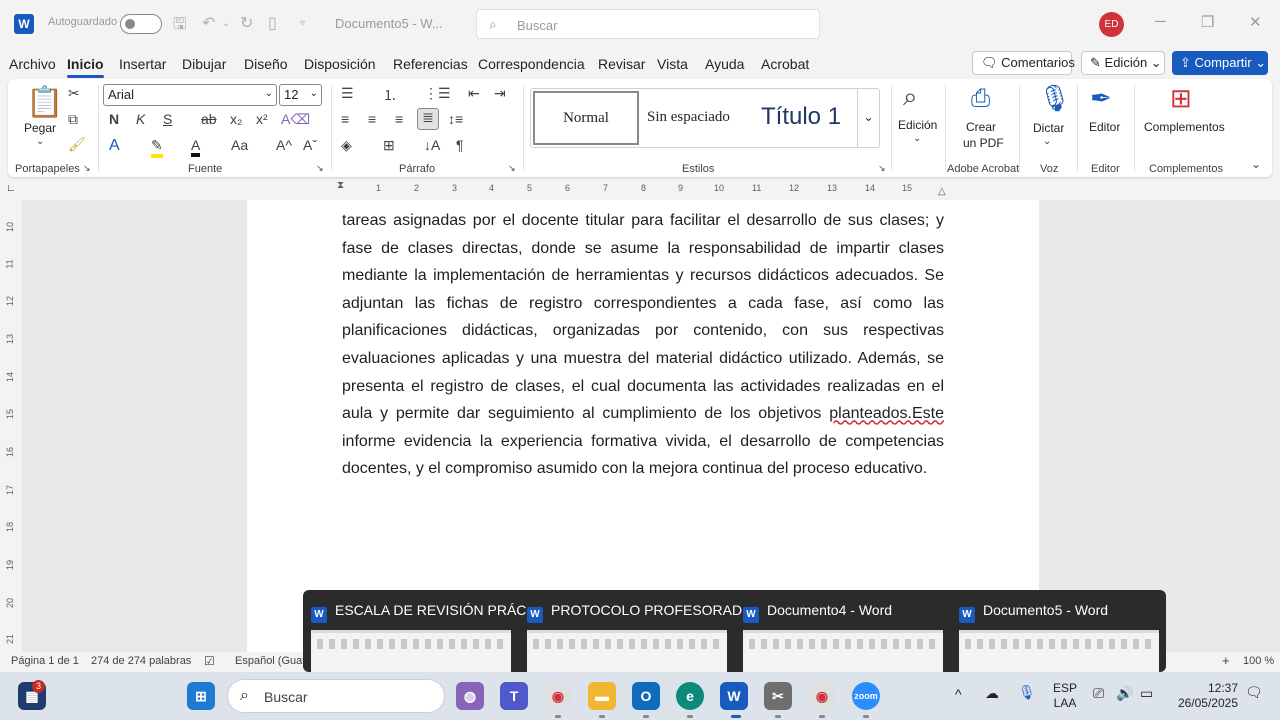 This screenshot has height=720, width=1280. What do you see at coordinates (77, 144) in the screenshot?
I see `format-painter-icon: 🖌` at bounding box center [77, 144].